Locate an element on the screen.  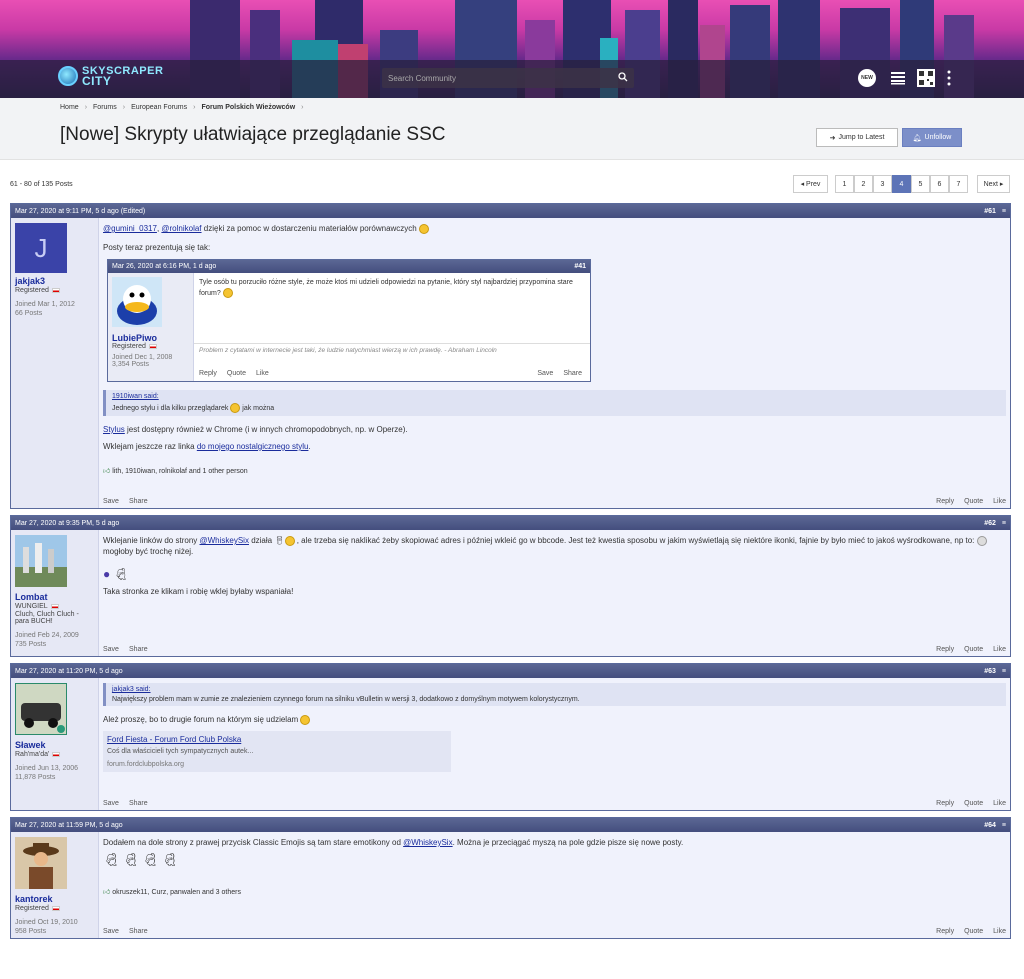
page-4-current: 4 is located at coordinates (901, 184).